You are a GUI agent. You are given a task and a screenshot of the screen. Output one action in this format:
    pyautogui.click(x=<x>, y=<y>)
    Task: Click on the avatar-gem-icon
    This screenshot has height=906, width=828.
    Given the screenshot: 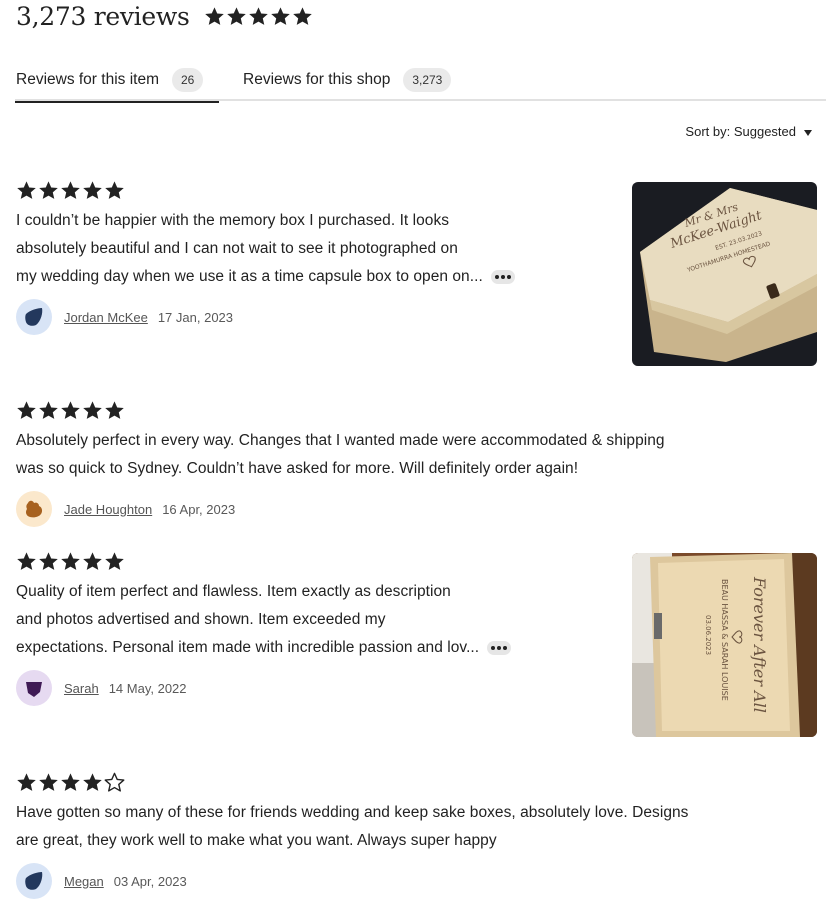 What is the action you would take?
    pyautogui.click(x=34, y=689)
    